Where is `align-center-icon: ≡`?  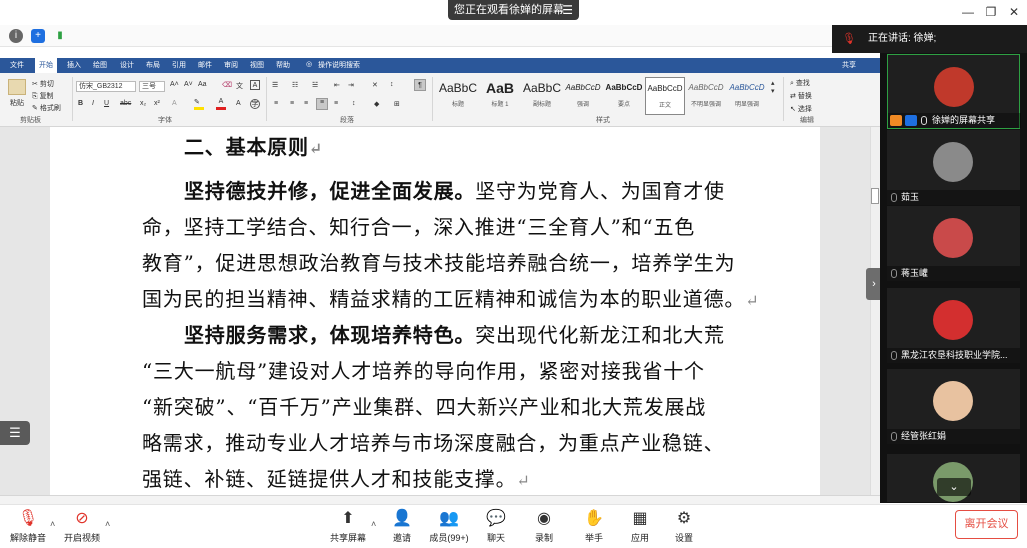 align-center-icon: ≡ is located at coordinates (292, 103).